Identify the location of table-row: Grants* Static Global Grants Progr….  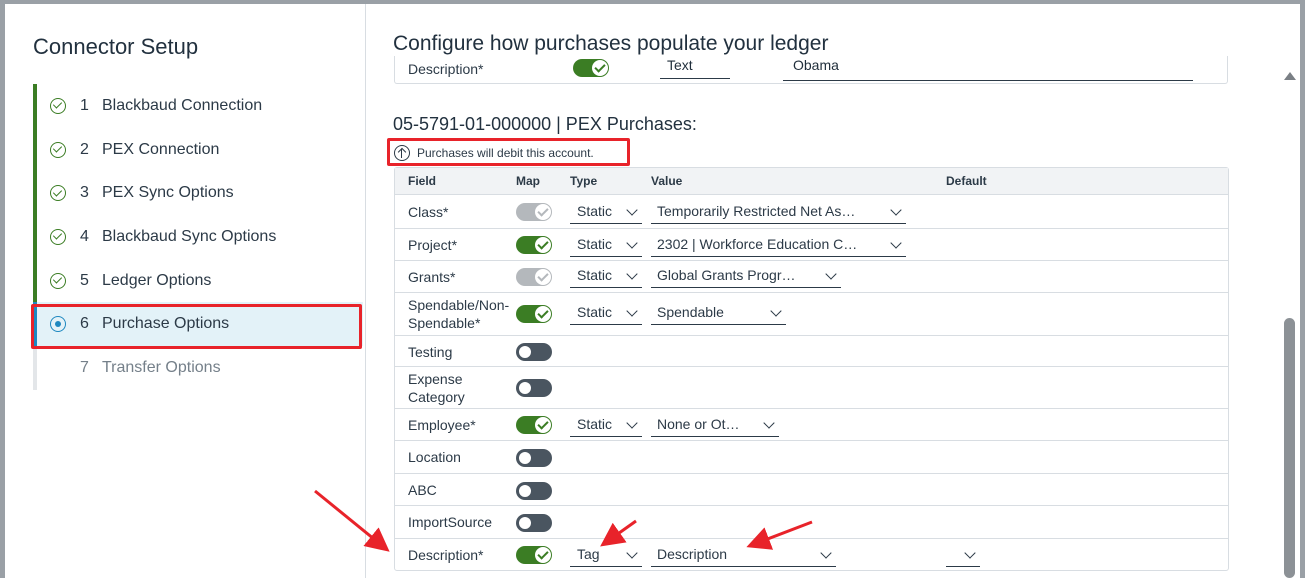
(811, 277).